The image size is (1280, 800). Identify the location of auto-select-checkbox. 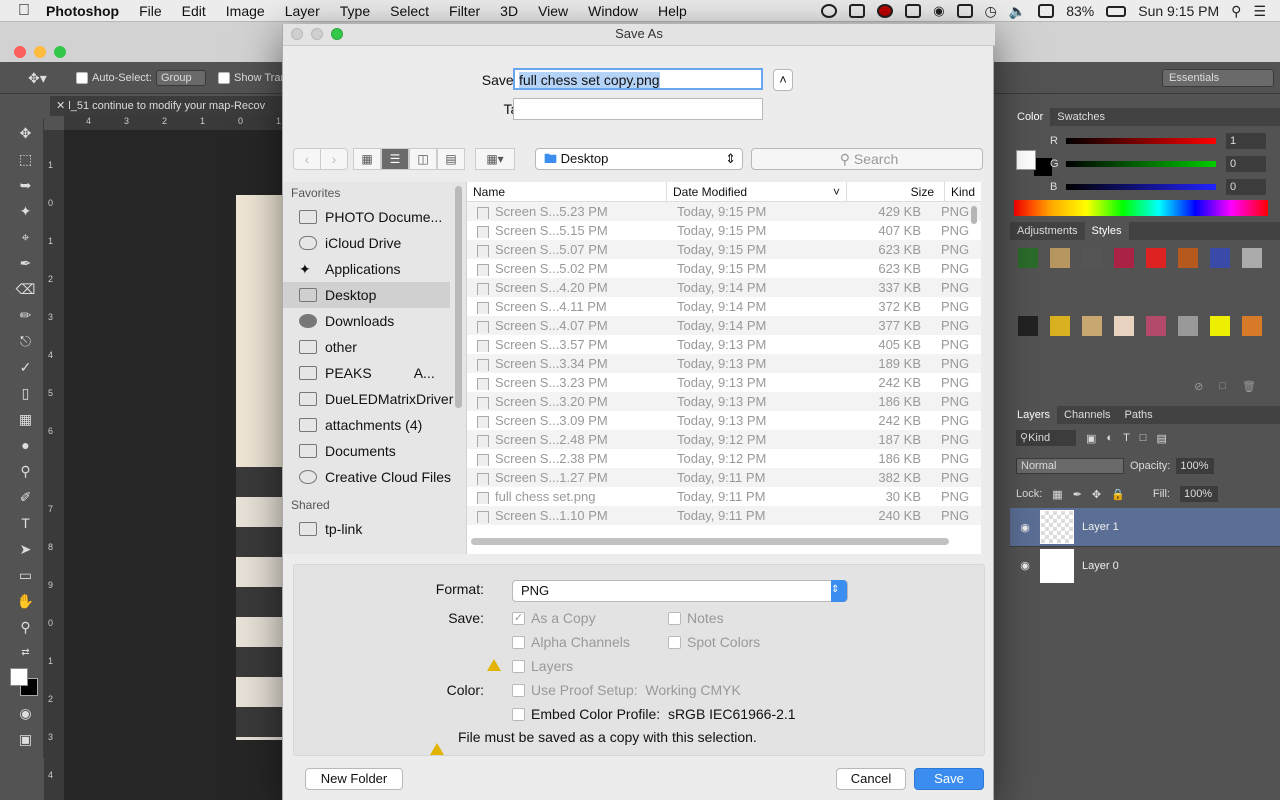
(82, 78).